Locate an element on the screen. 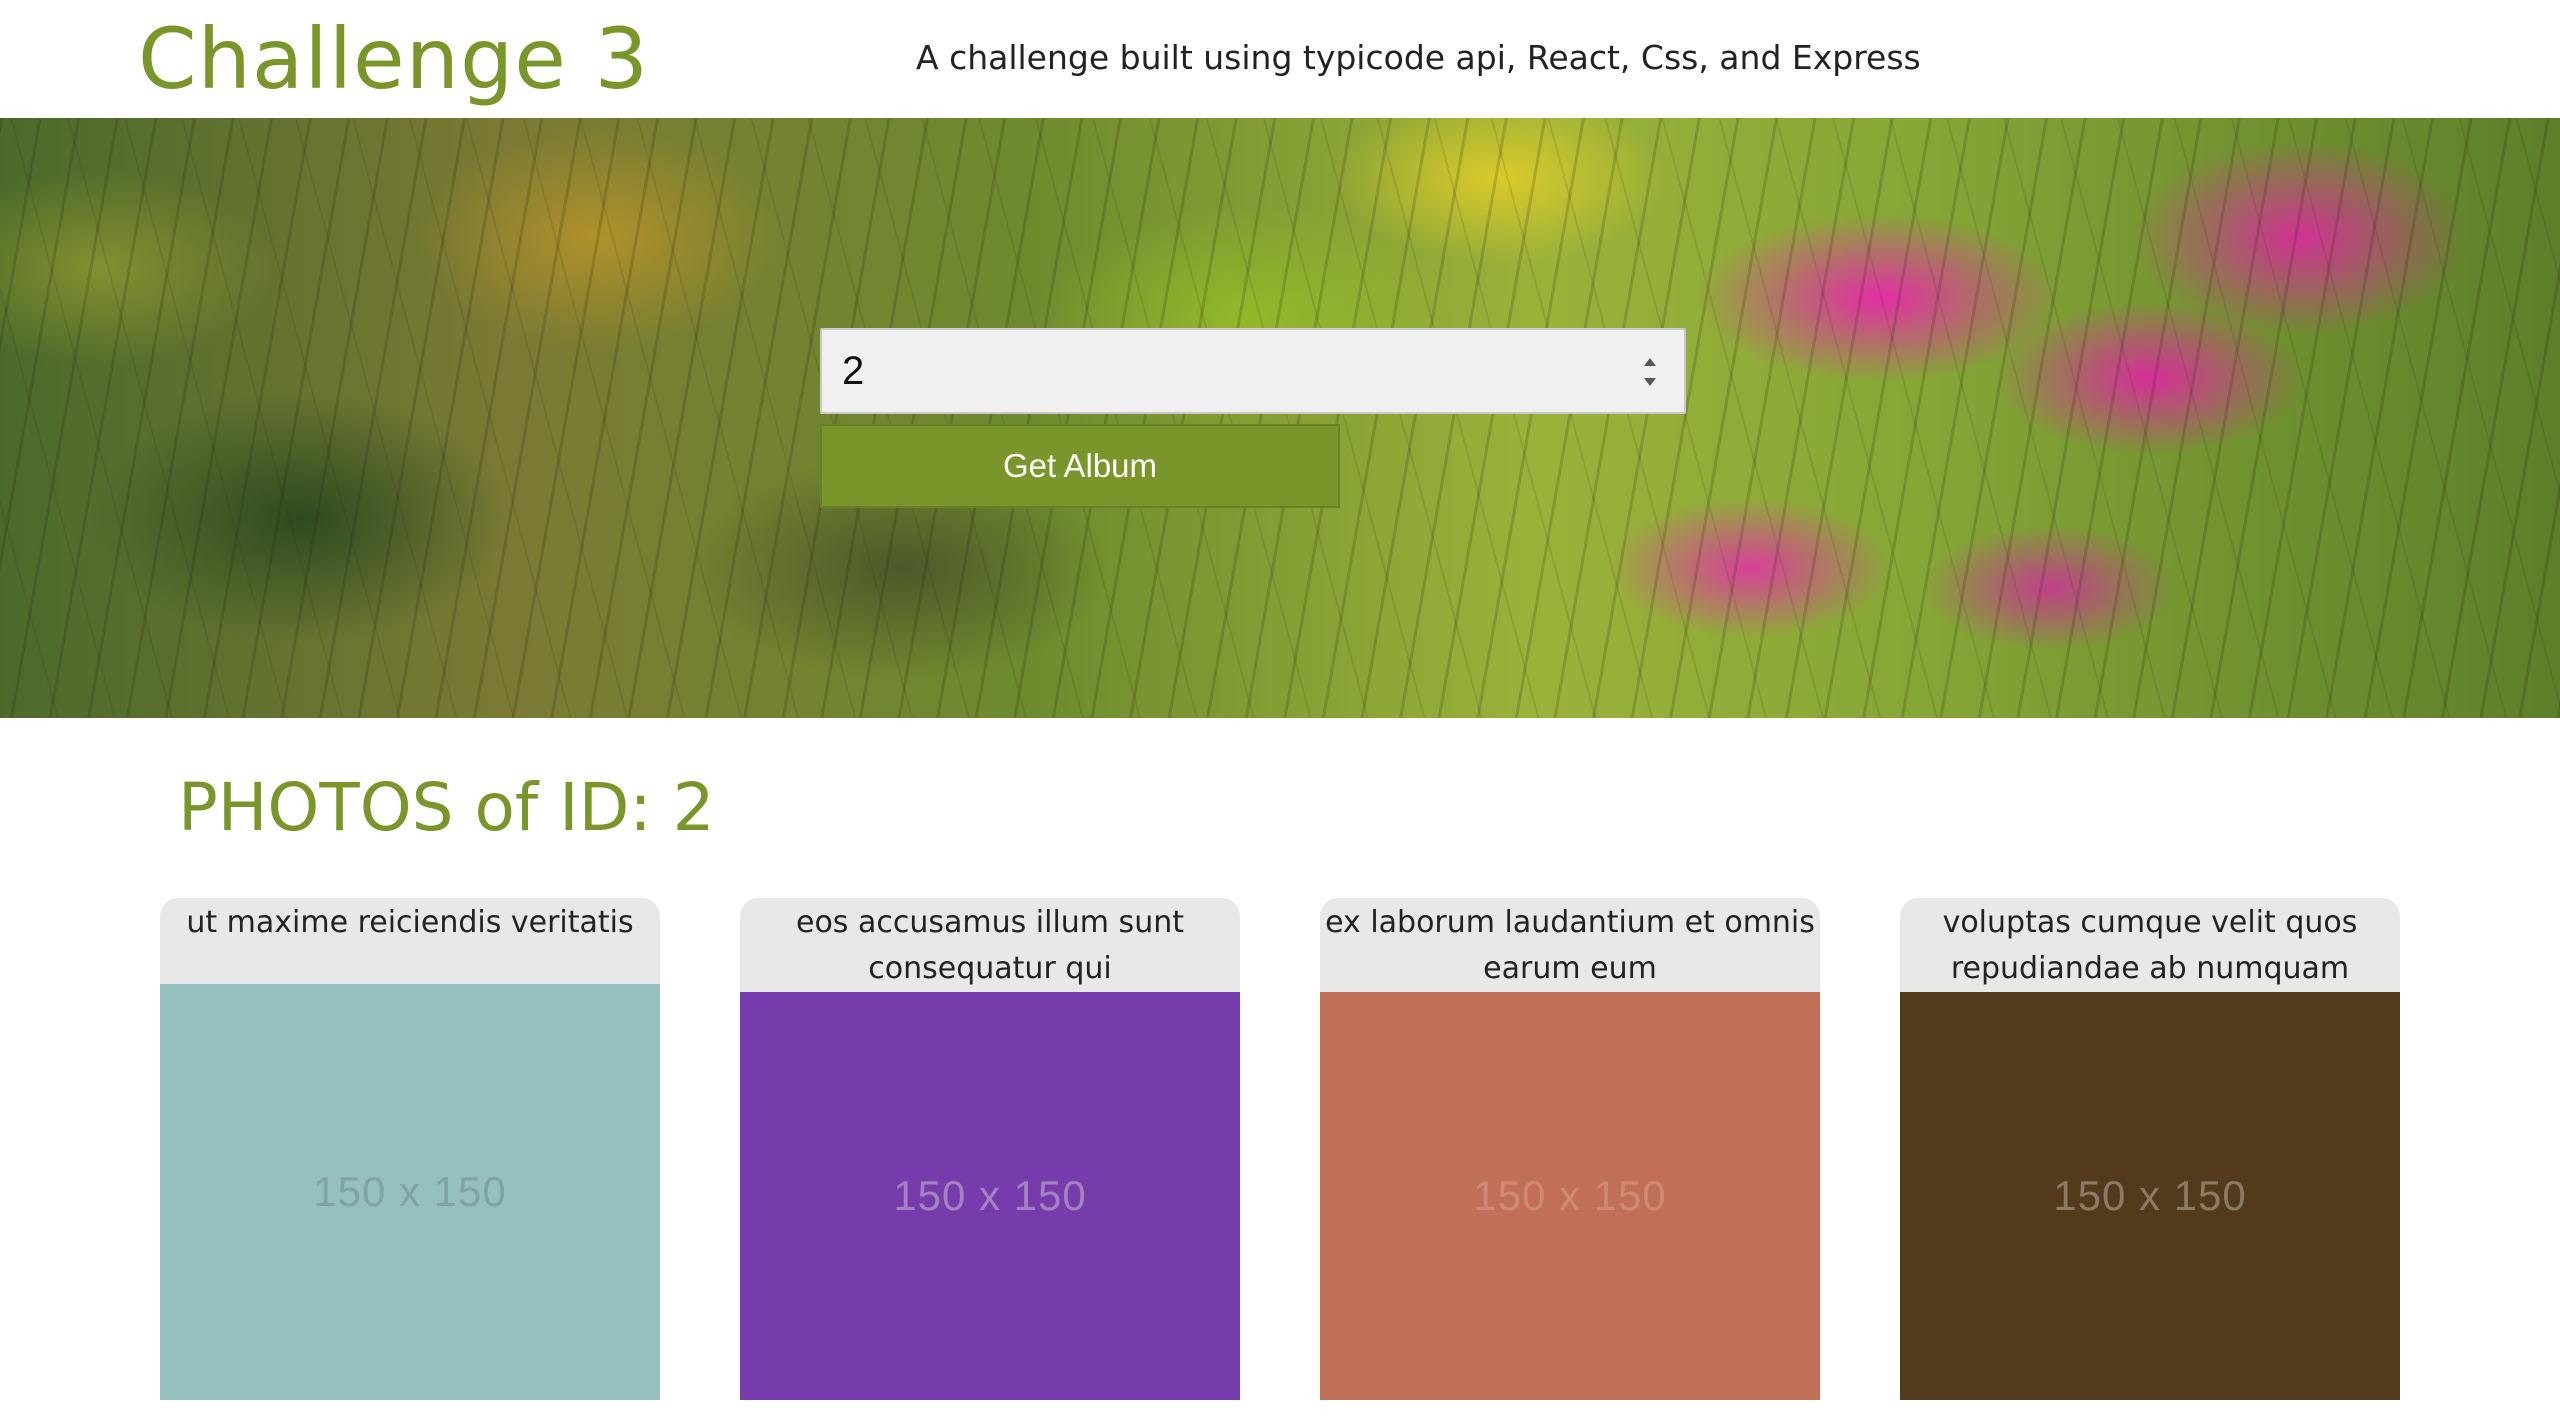  photo-title: eos accusamus illum sunt consequatur qui is located at coordinates (990, 945).